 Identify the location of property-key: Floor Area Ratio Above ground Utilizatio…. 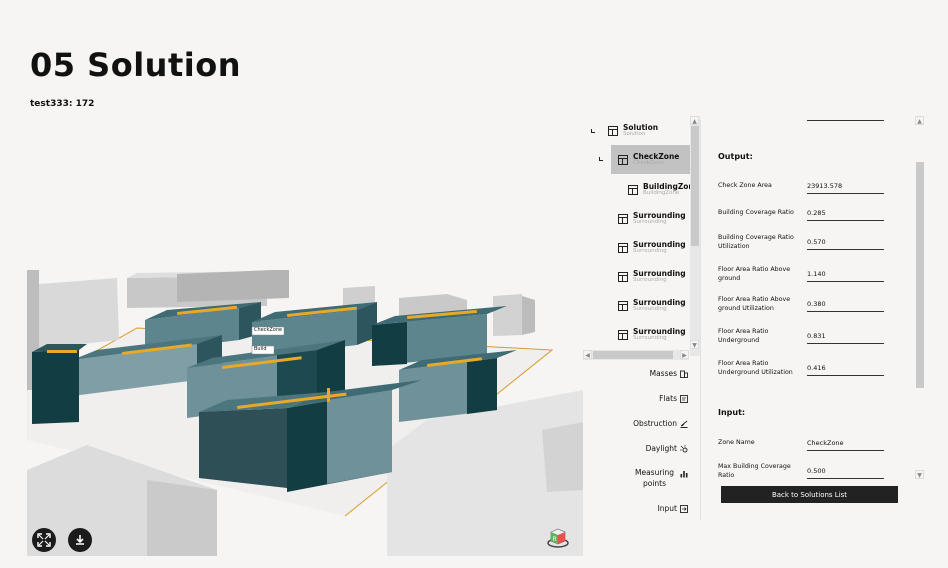
(754, 304).